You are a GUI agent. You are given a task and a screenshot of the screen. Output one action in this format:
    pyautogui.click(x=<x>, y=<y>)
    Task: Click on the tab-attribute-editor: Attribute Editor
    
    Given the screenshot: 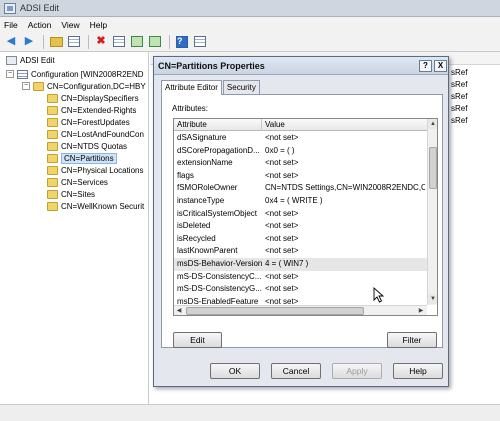 What is the action you would take?
    pyautogui.click(x=191, y=87)
    